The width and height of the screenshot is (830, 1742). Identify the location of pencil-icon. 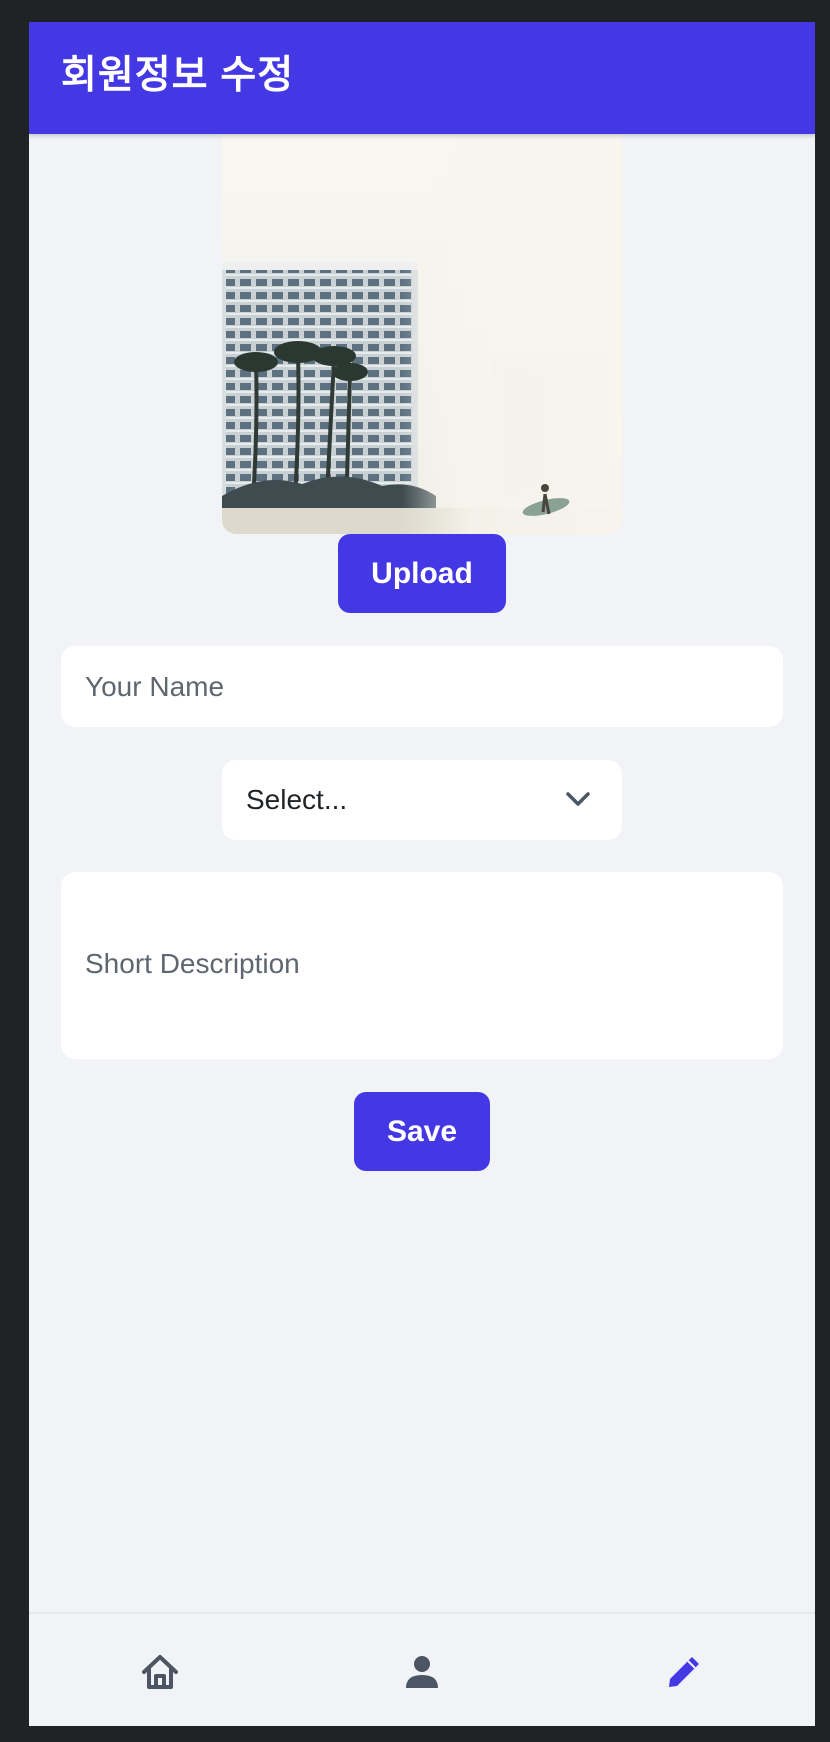
(684, 1672).